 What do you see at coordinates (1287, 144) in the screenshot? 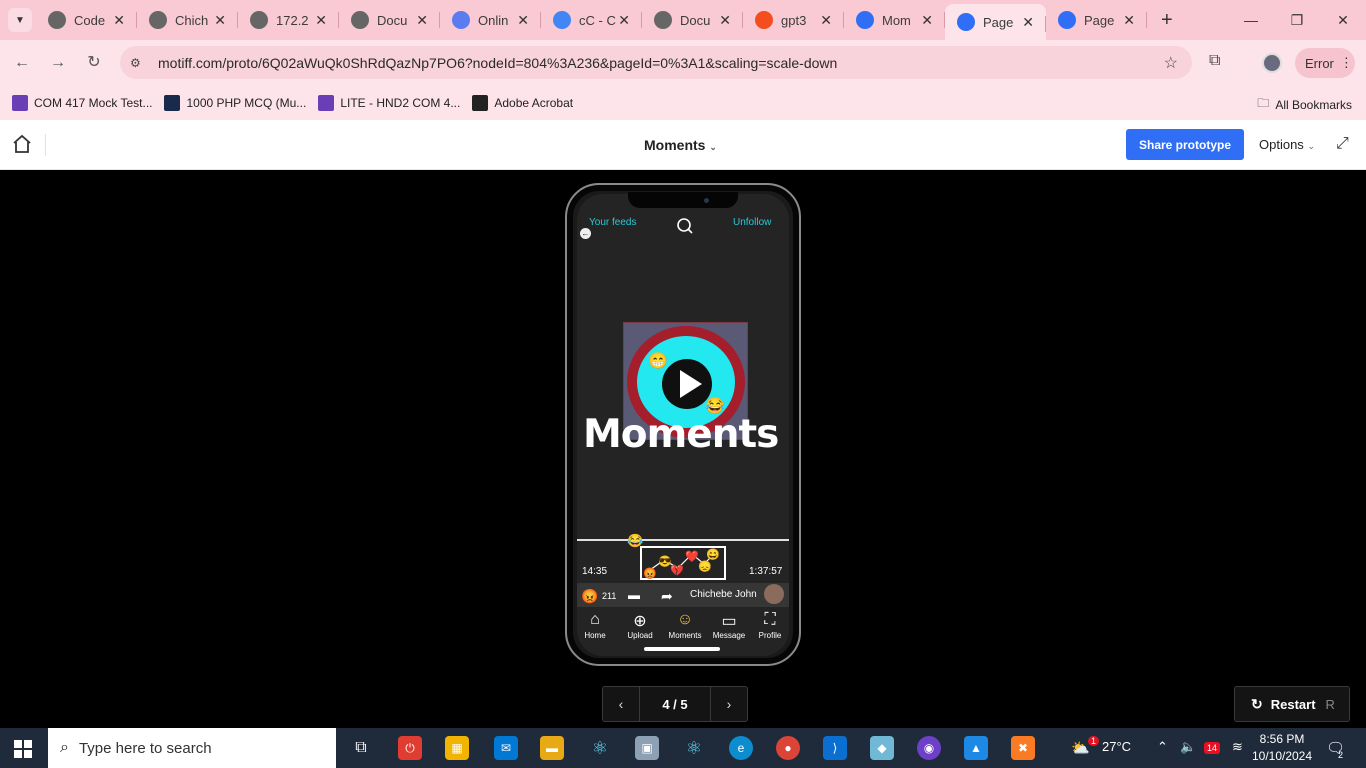
I see `options-menu: Options ⌄` at bounding box center [1287, 144].